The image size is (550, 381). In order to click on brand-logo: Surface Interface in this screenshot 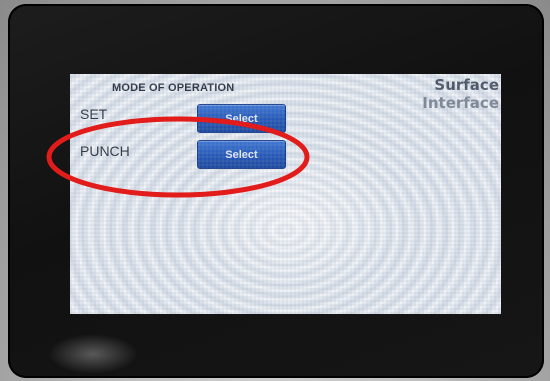, I will do `click(460, 94)`.